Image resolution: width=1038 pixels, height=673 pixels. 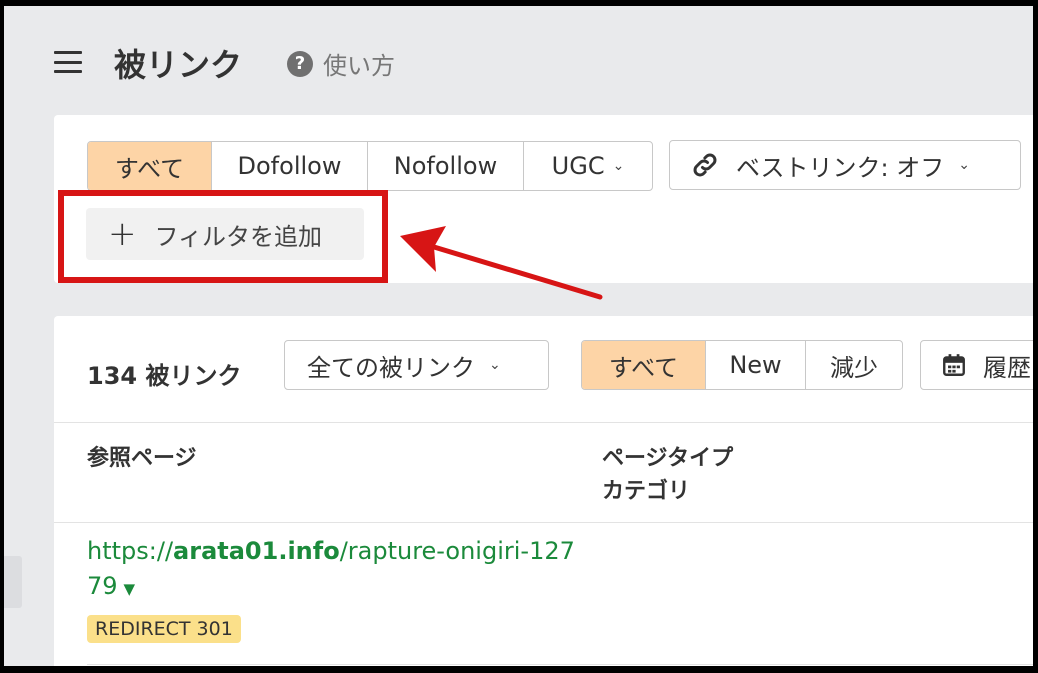 What do you see at coordinates (164, 376) in the screenshot?
I see `backlinks-count: 134 被リンク` at bounding box center [164, 376].